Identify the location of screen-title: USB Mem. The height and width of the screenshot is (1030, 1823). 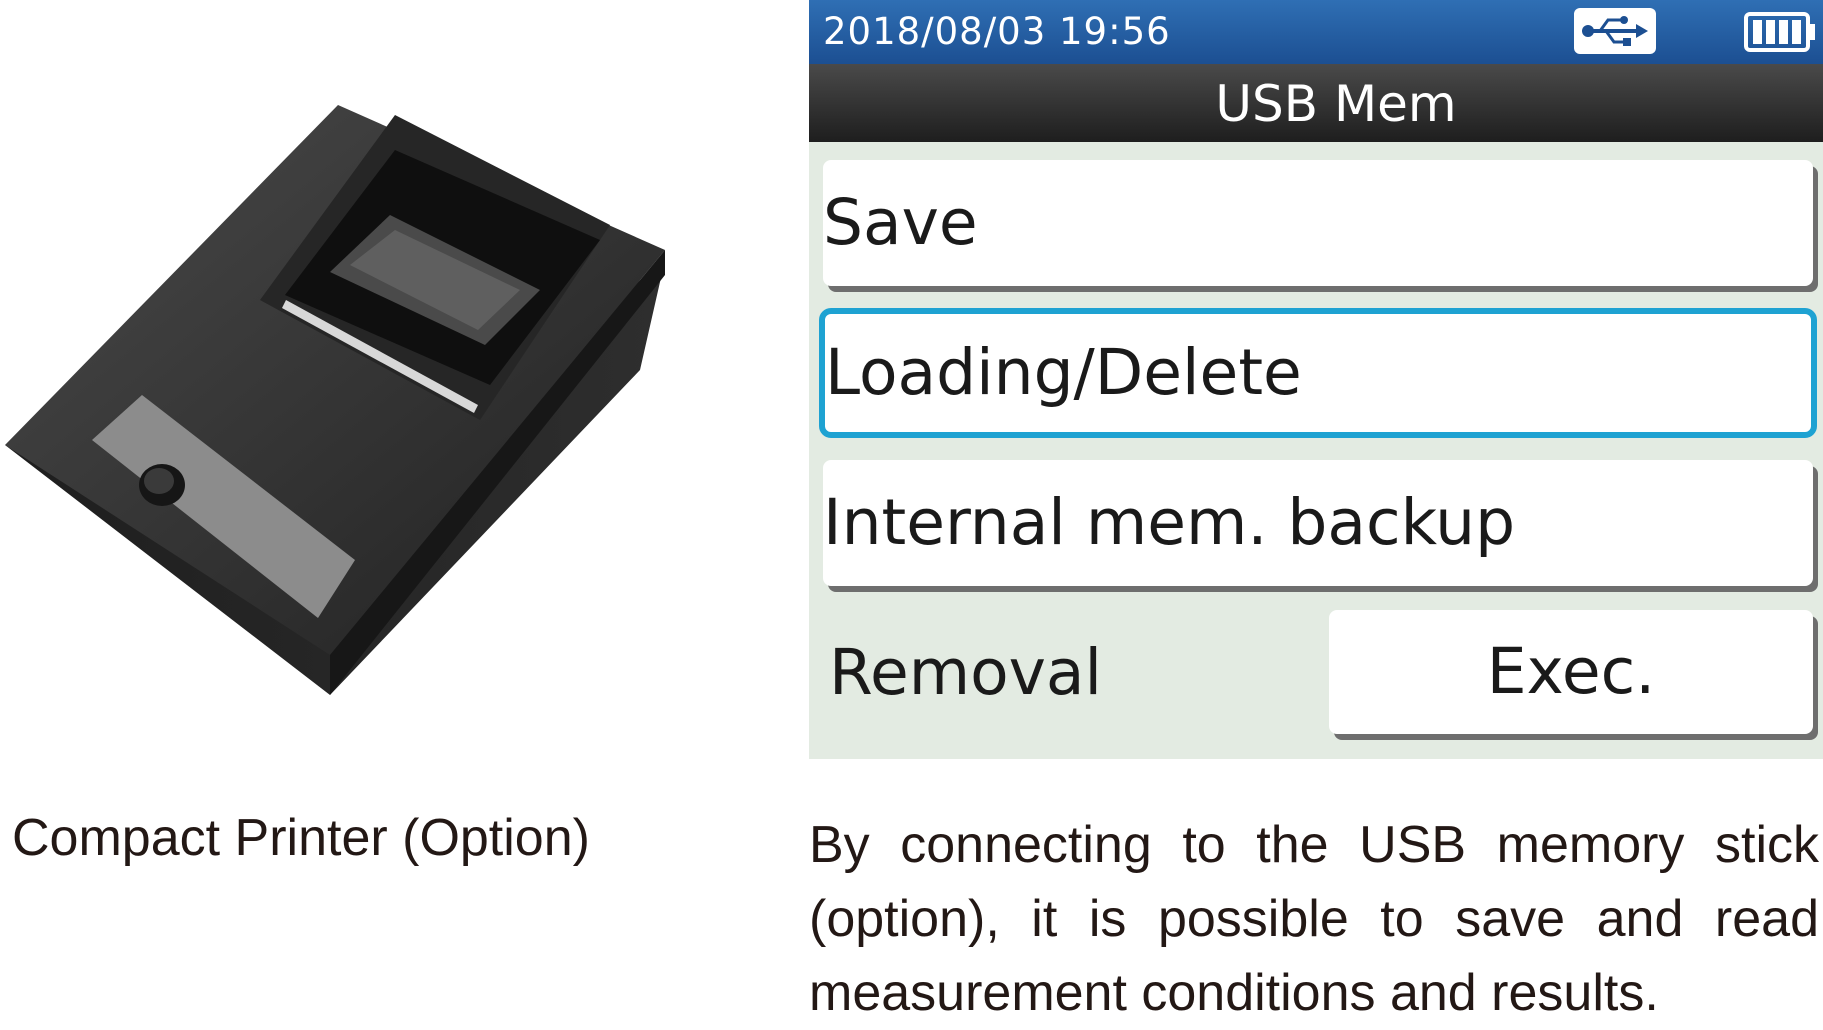
(1336, 104).